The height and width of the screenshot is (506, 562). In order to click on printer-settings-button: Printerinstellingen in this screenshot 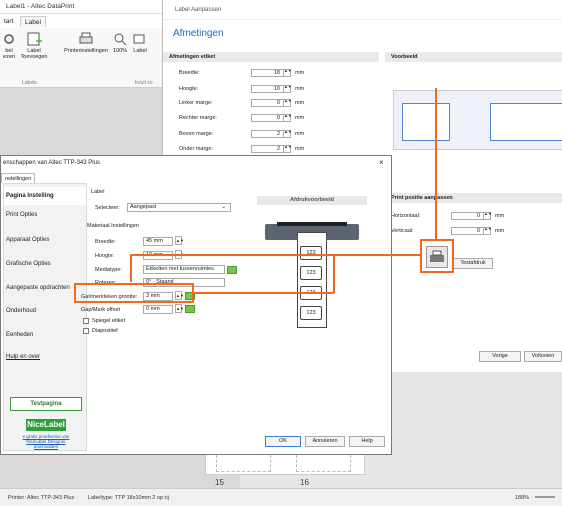, I will do `click(86, 43)`.